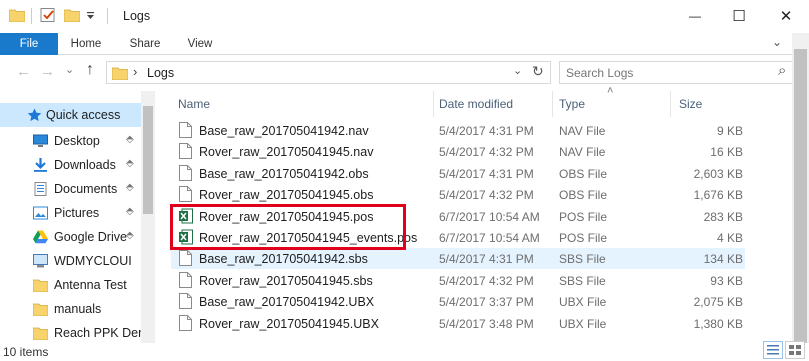 This screenshot has width=809, height=361. I want to click on search-box: ⌕, so click(679, 72).